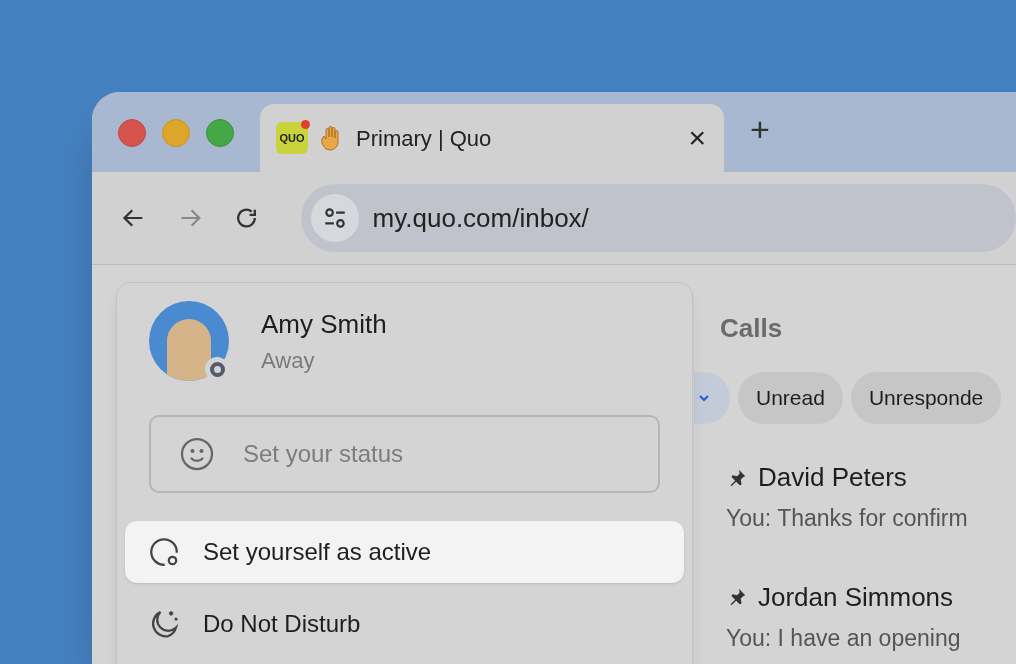 Image resolution: width=1016 pixels, height=664 pixels. Describe the element at coordinates (220, 133) in the screenshot. I see `zoom-window-button` at that location.